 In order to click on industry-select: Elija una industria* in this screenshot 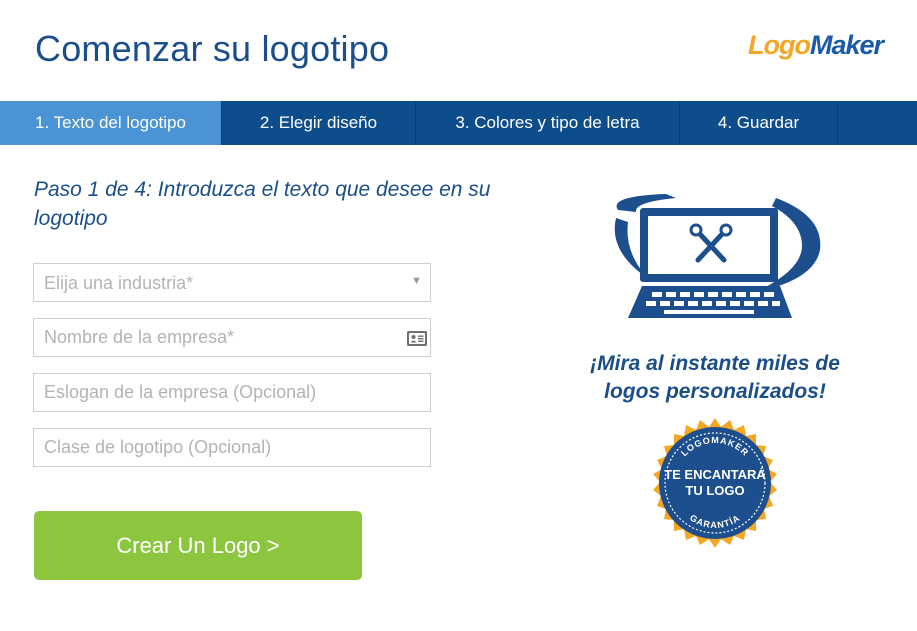, I will do `click(232, 282)`.